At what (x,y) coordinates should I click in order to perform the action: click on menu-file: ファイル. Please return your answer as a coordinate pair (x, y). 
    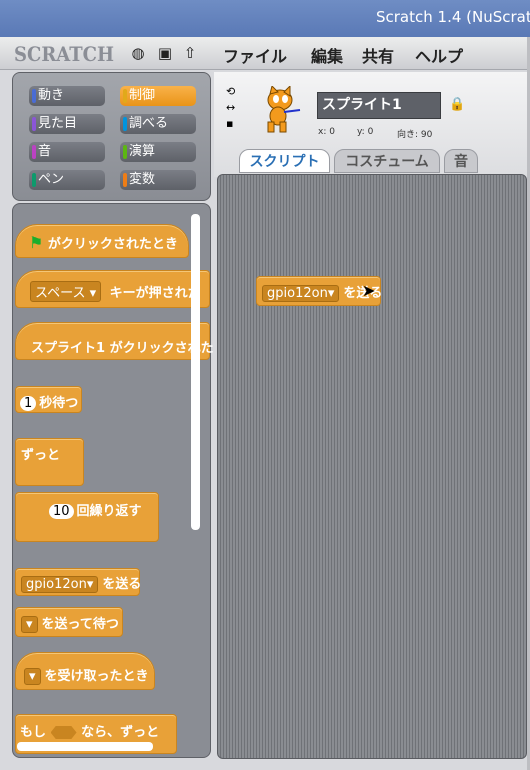
    Looking at the image, I should click on (255, 55).